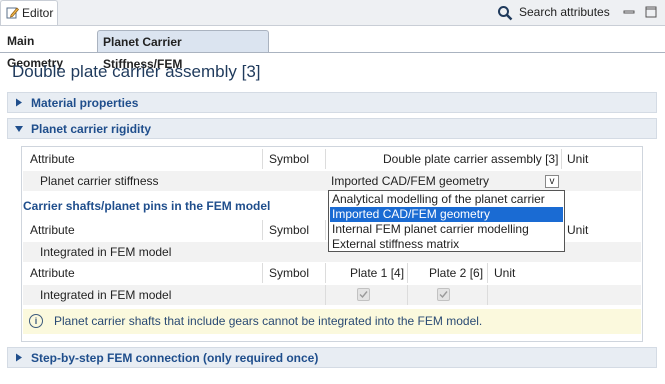  I want to click on page-title: Double plate carrier assembly [3], so click(136, 71).